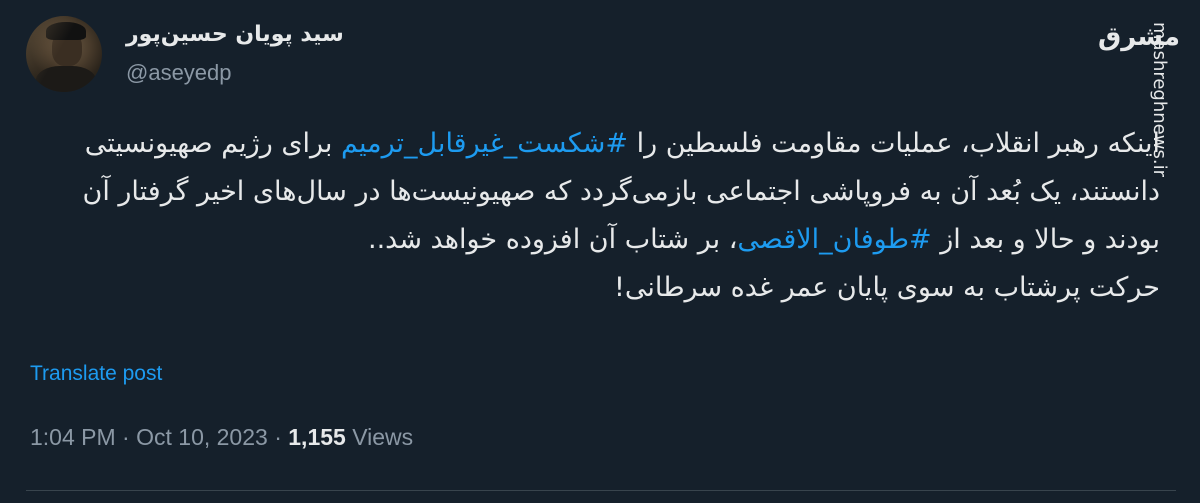 The width and height of the screenshot is (1200, 503). I want to click on tweet-text-segment: ، بر شتاب آن افزوده خواهد شد.., so click(553, 239).